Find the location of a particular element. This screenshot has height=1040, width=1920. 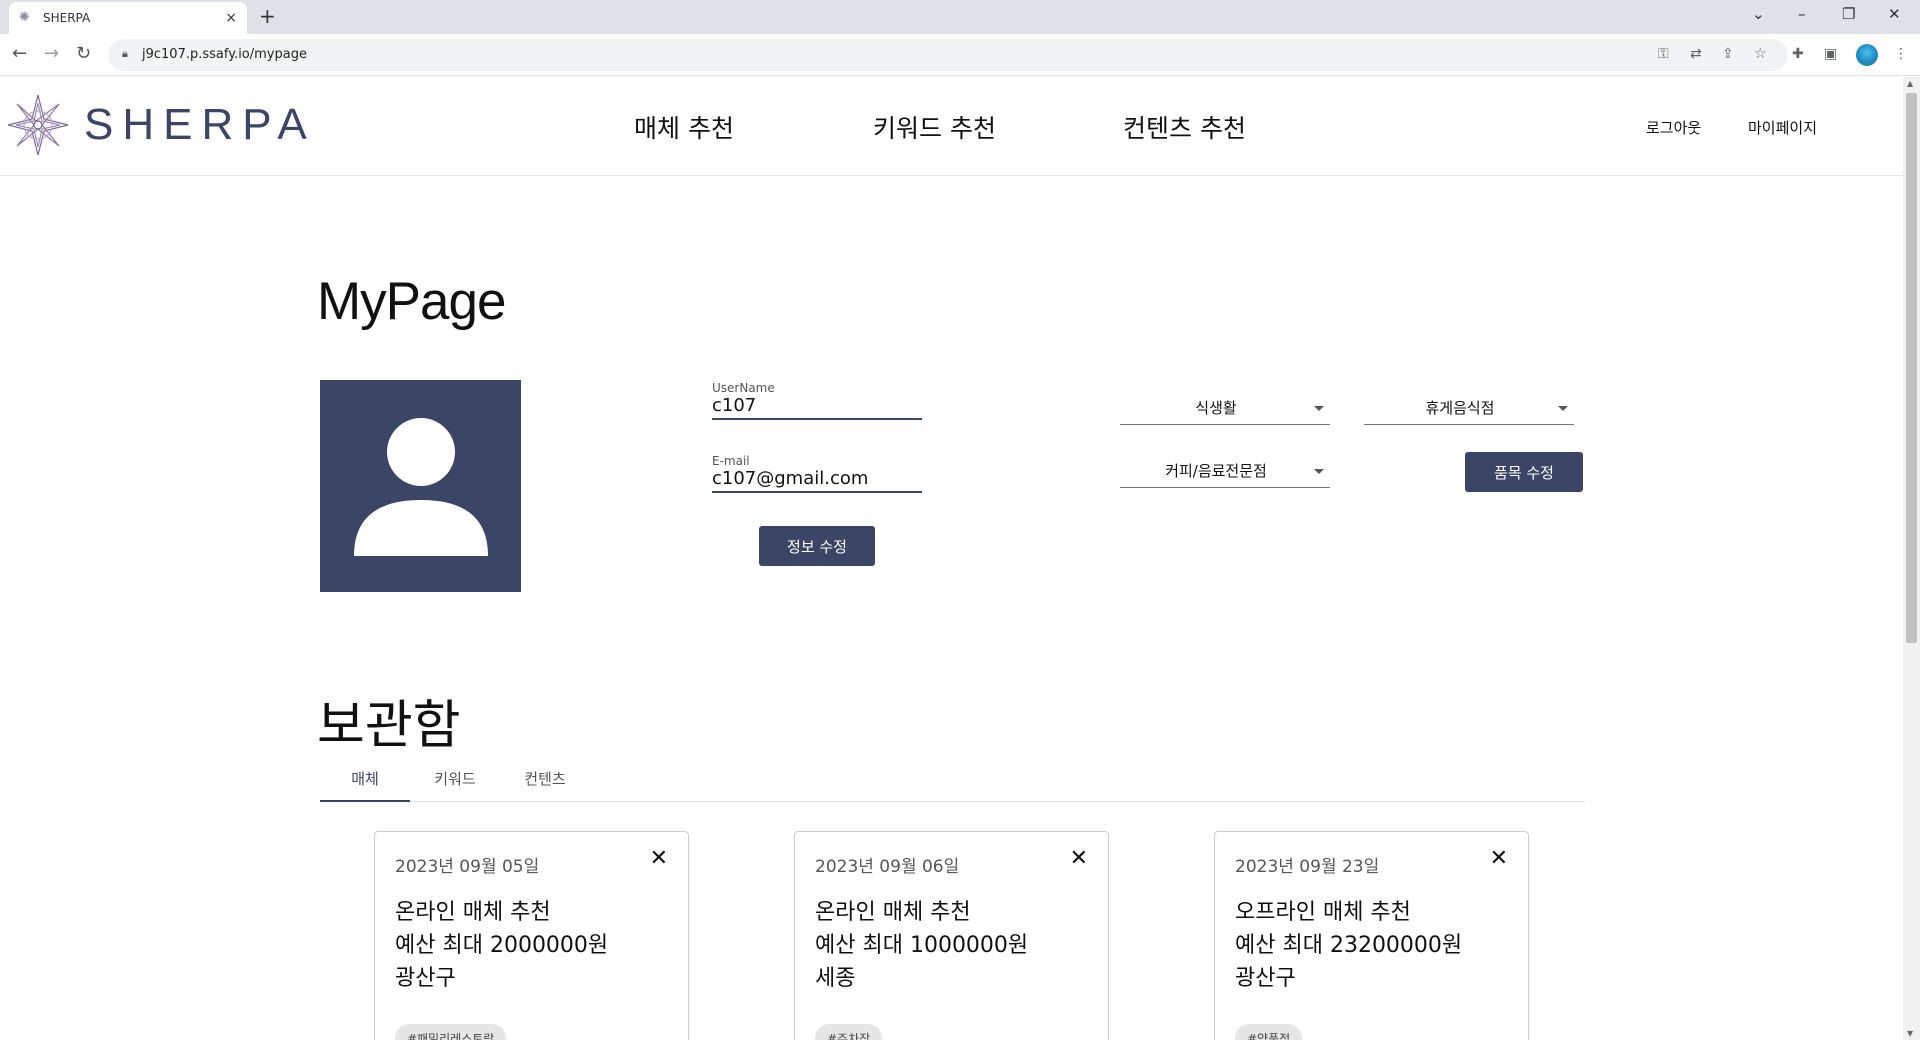

minimize-button: – is located at coordinates (1802, 14).